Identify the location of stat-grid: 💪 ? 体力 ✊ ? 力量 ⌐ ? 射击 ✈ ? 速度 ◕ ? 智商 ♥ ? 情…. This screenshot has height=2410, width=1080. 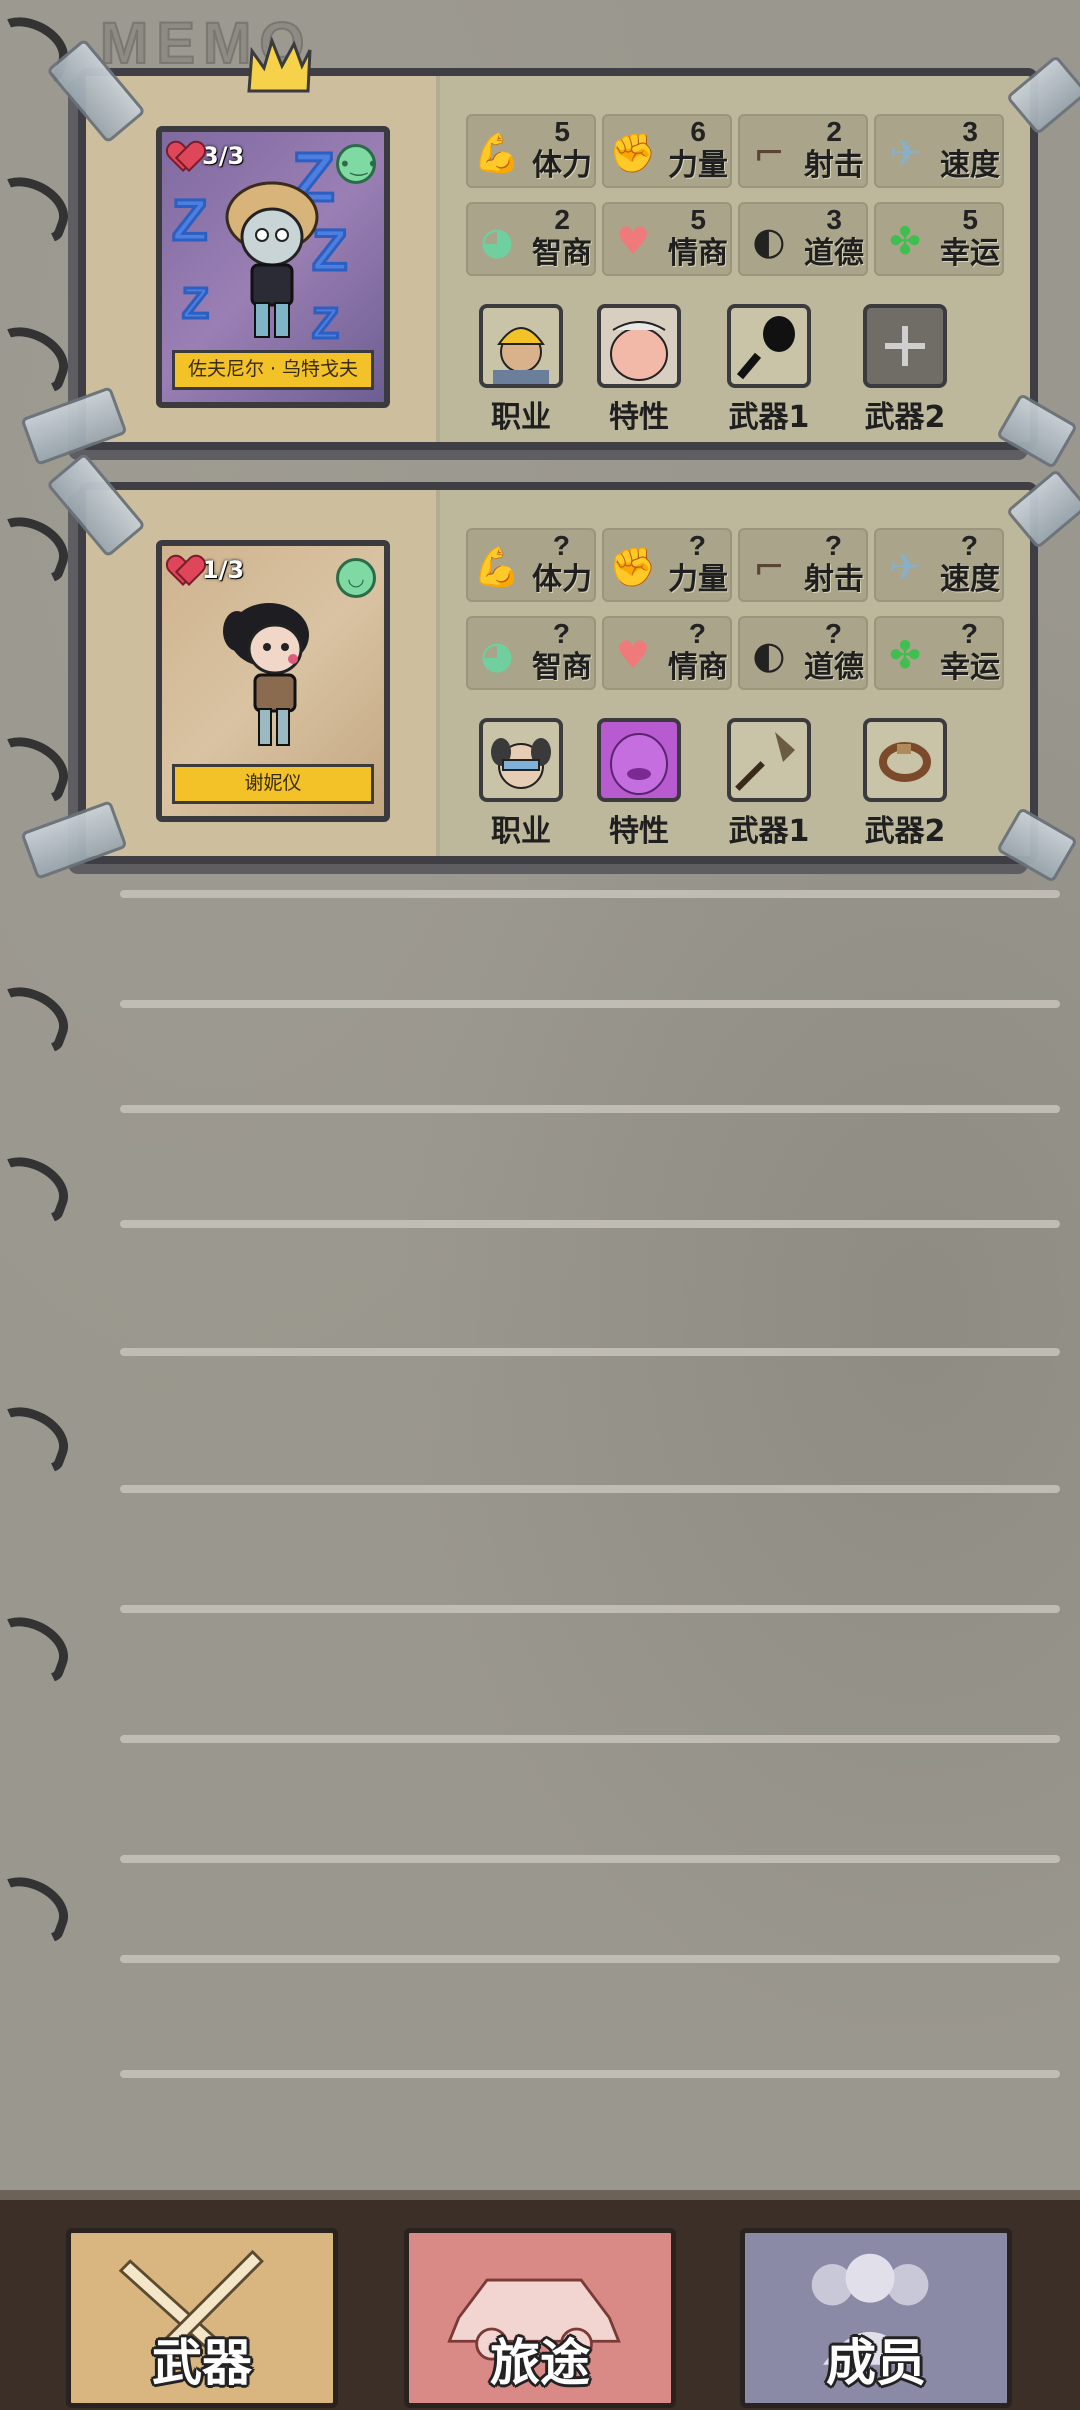
(736, 609).